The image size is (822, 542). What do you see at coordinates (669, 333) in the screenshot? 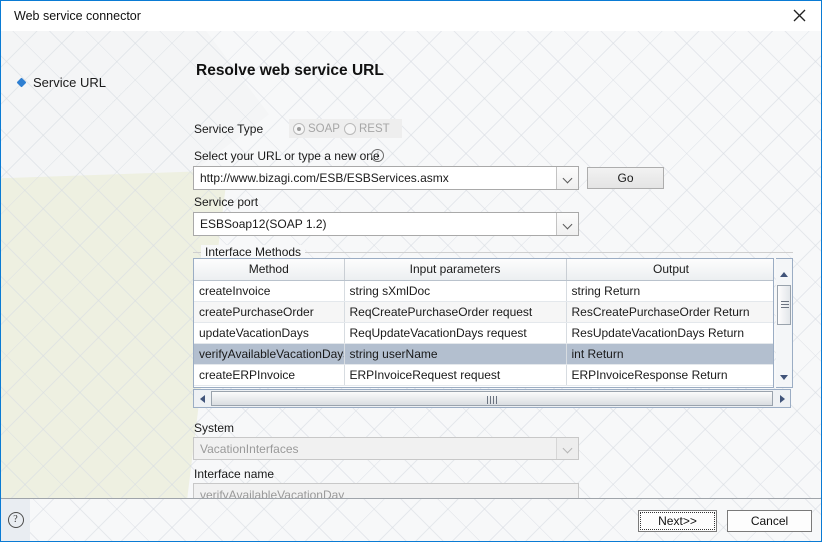
I see `cell-output: ResUpdateVacationDays Return` at bounding box center [669, 333].